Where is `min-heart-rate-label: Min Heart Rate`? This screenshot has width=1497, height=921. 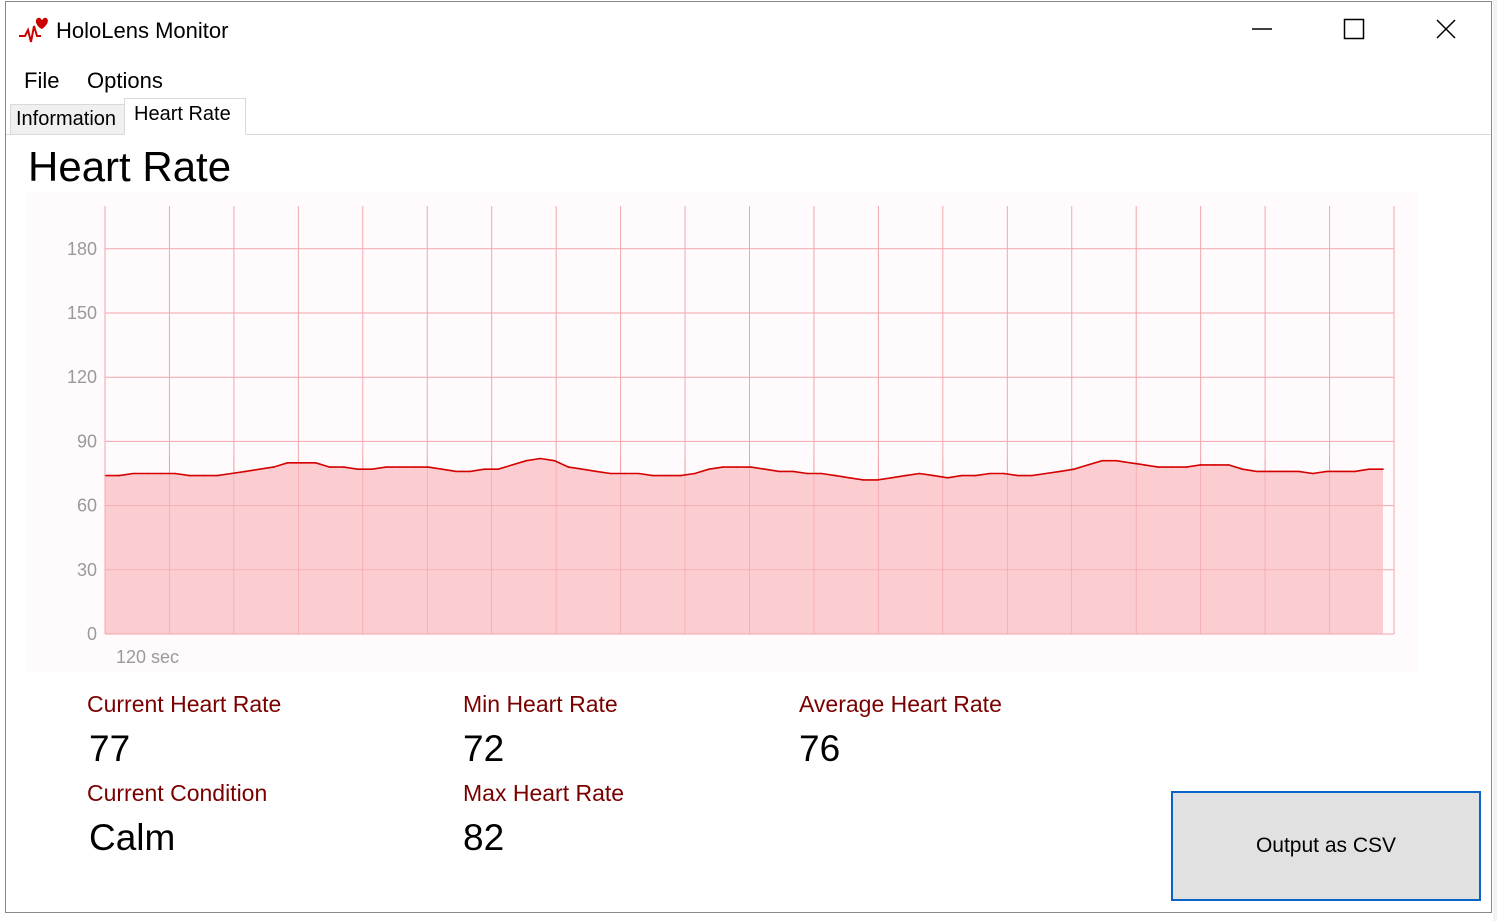
min-heart-rate-label: Min Heart Rate is located at coordinates (540, 704).